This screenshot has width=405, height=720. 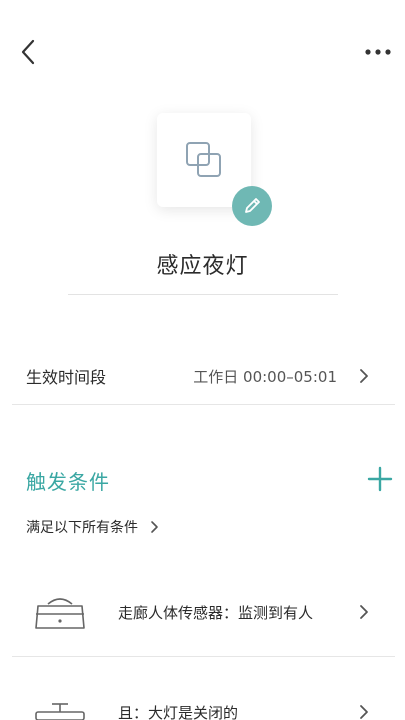 I want to click on scene-name: 感应夜灯, so click(x=202, y=264).